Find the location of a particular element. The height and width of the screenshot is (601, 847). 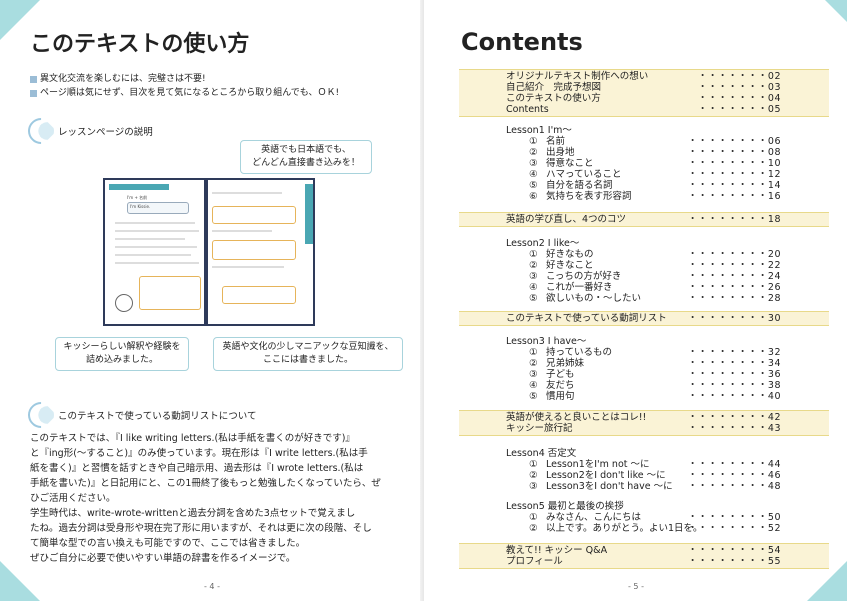

toc-entry: このテキストで使っている動詞リスト ・・・・・・・・30 is located at coordinates (644, 318).